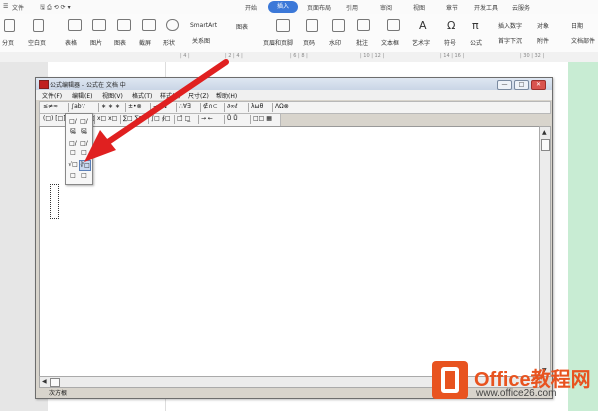 The height and width of the screenshot is (411, 598). What do you see at coordinates (510, 25) in the screenshot?
I see `ribbon-insert-number: 插入数字` at bounding box center [510, 25].